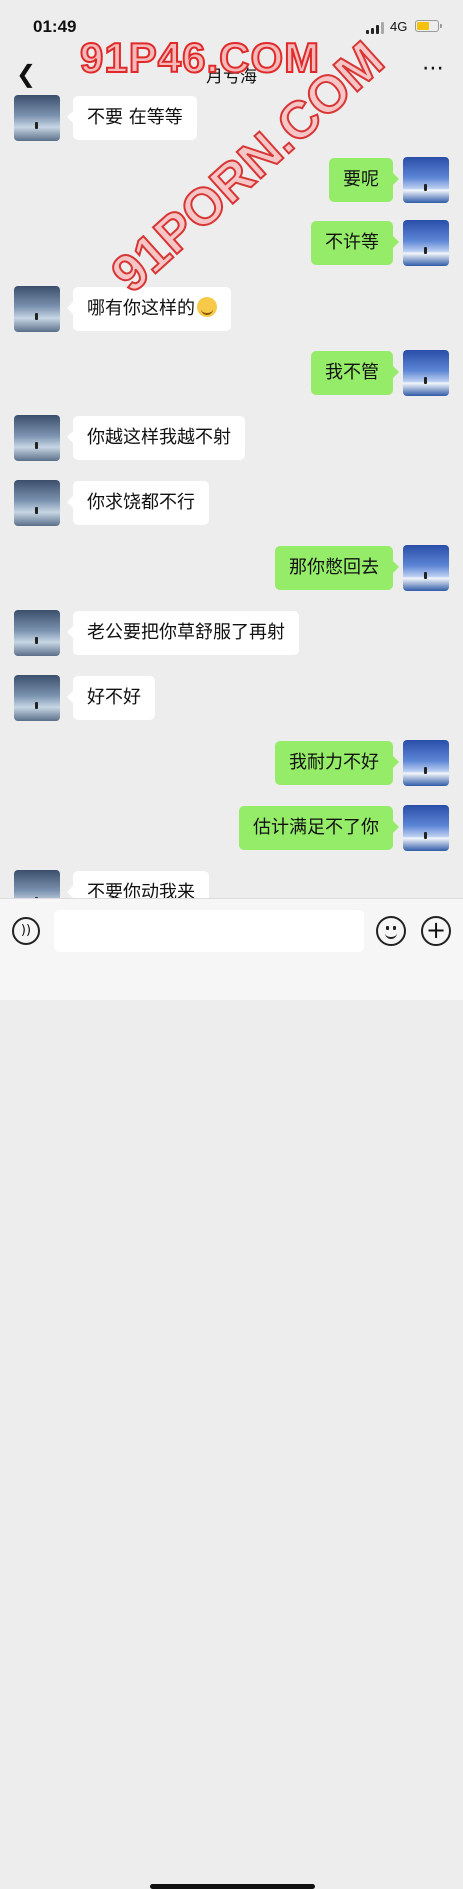 The image size is (463, 1889). I want to click on outgoing-message-bubble: 要呢, so click(364, 180).